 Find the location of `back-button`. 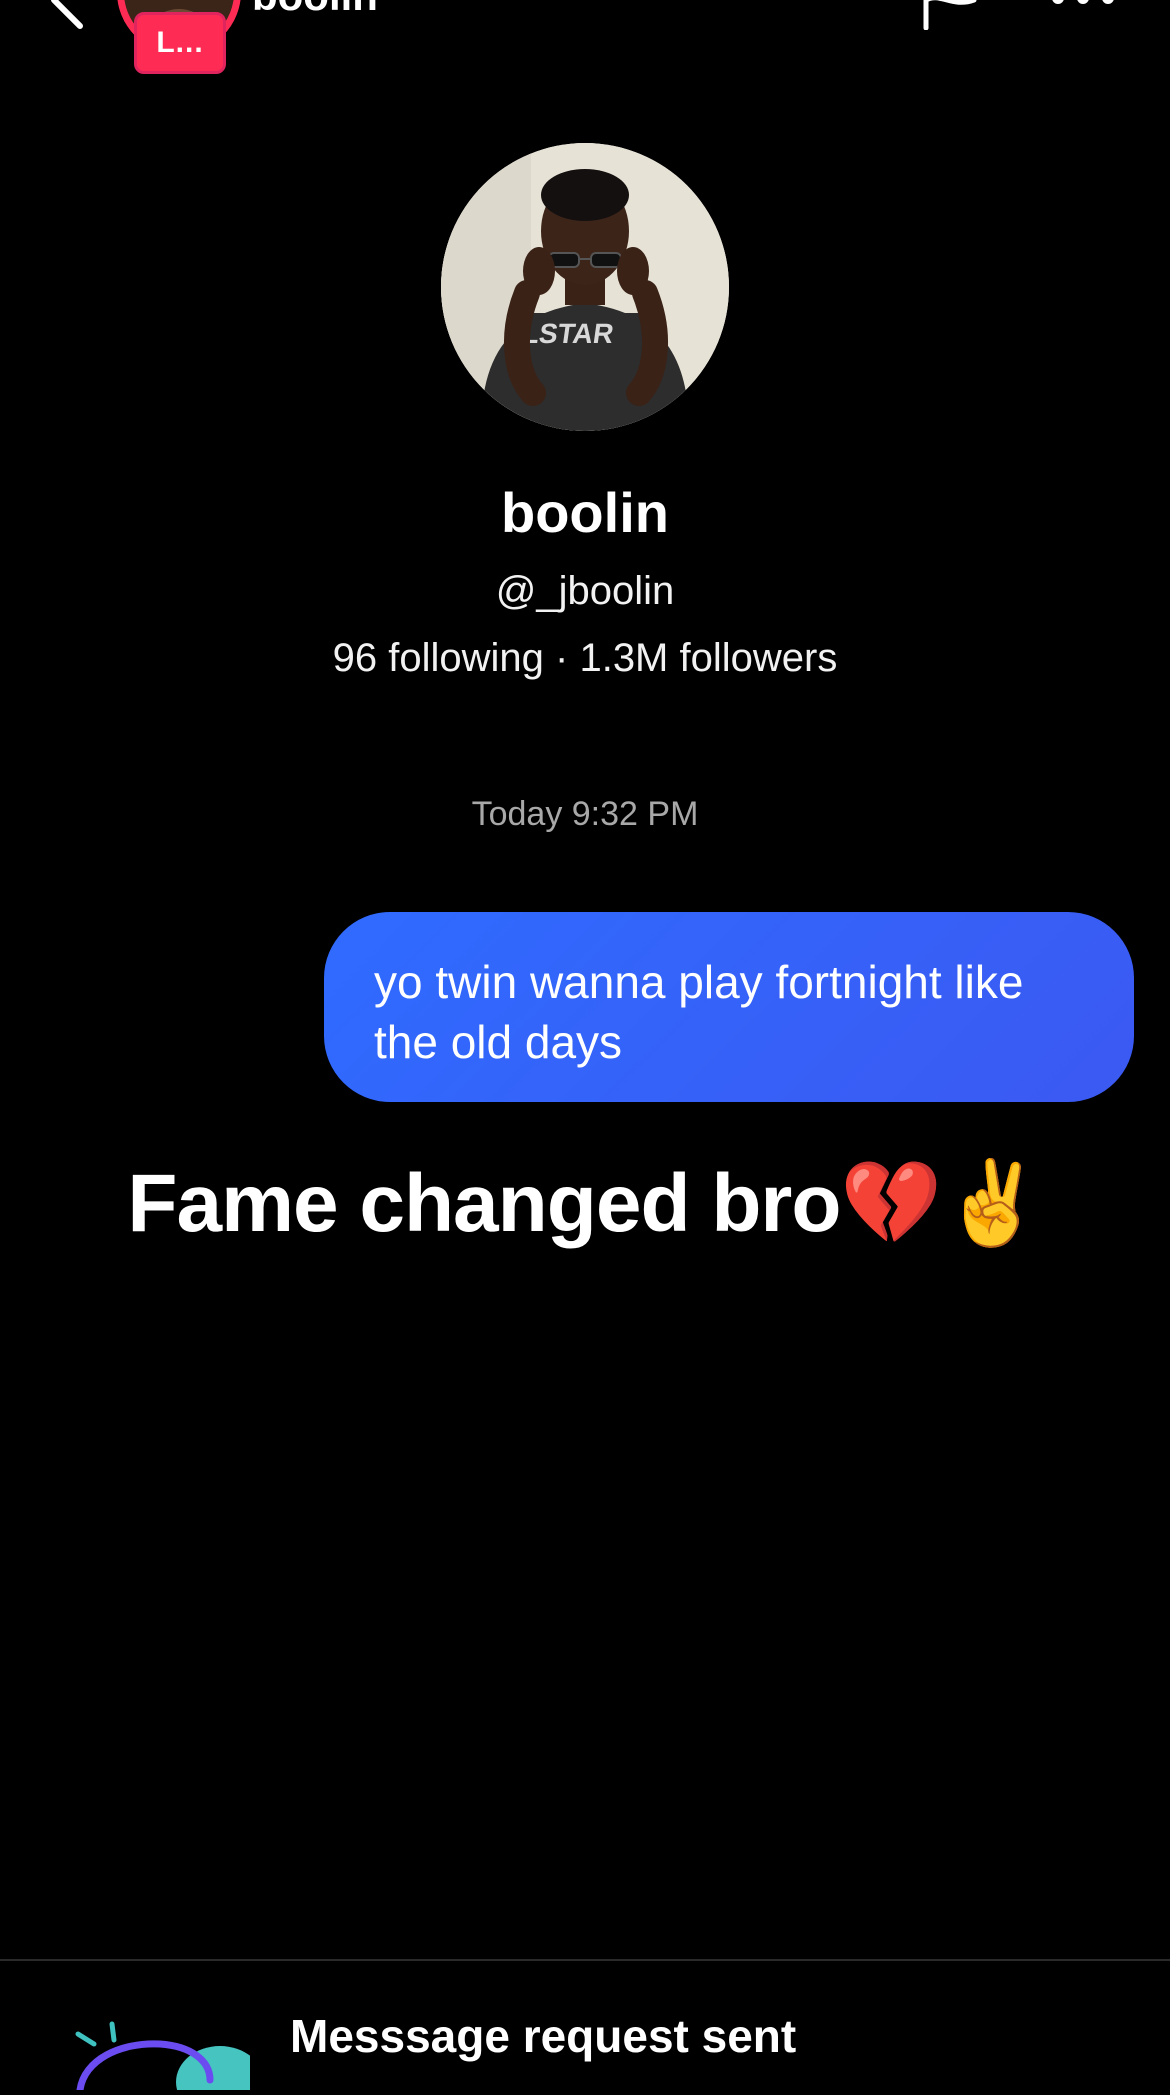

back-button is located at coordinates (66, 15).